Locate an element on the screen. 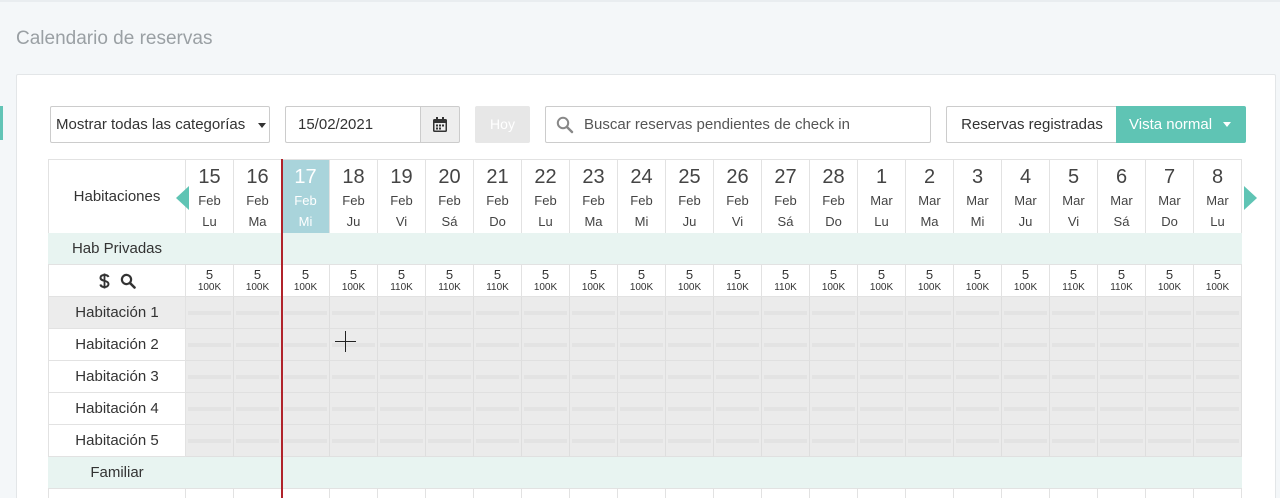 The width and height of the screenshot is (1280, 498). view-mode-dropdown: Vista normal is located at coordinates (1181, 124).